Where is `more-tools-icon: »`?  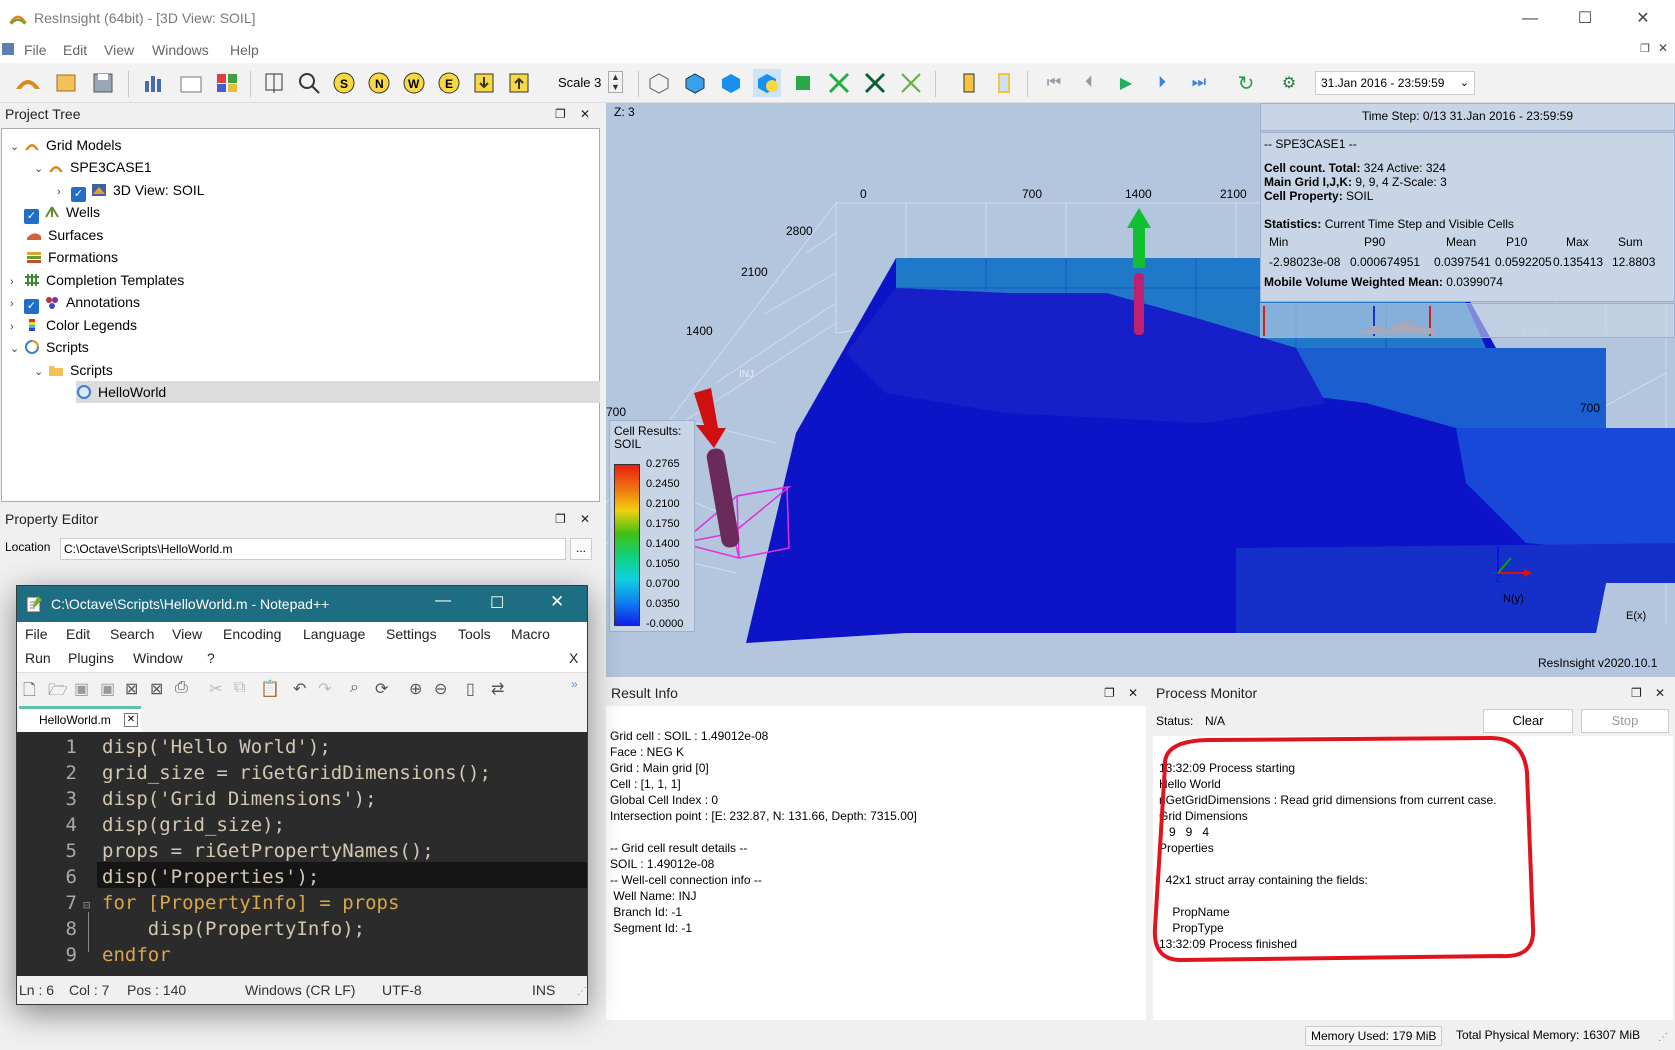 more-tools-icon: » is located at coordinates (574, 684).